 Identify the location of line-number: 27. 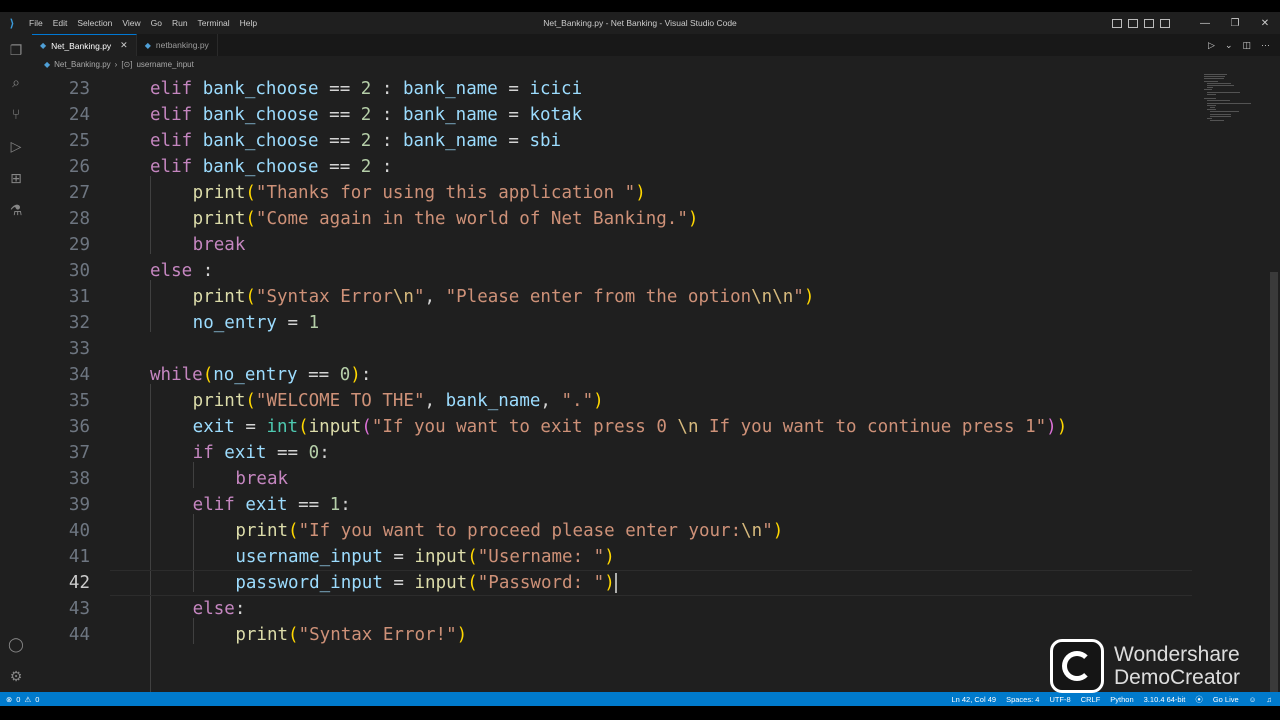
(79, 193).